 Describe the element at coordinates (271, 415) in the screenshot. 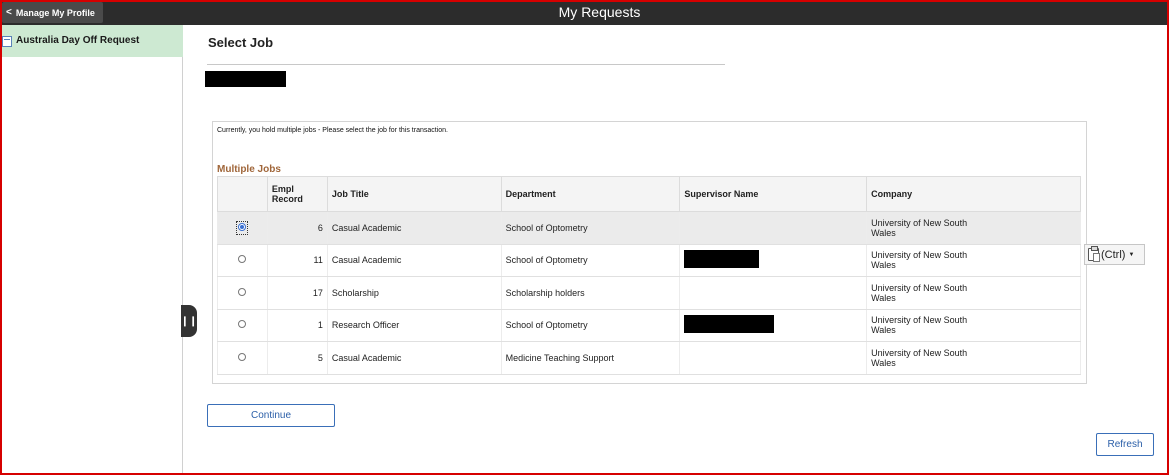

I see `continue-button: Continue` at that location.